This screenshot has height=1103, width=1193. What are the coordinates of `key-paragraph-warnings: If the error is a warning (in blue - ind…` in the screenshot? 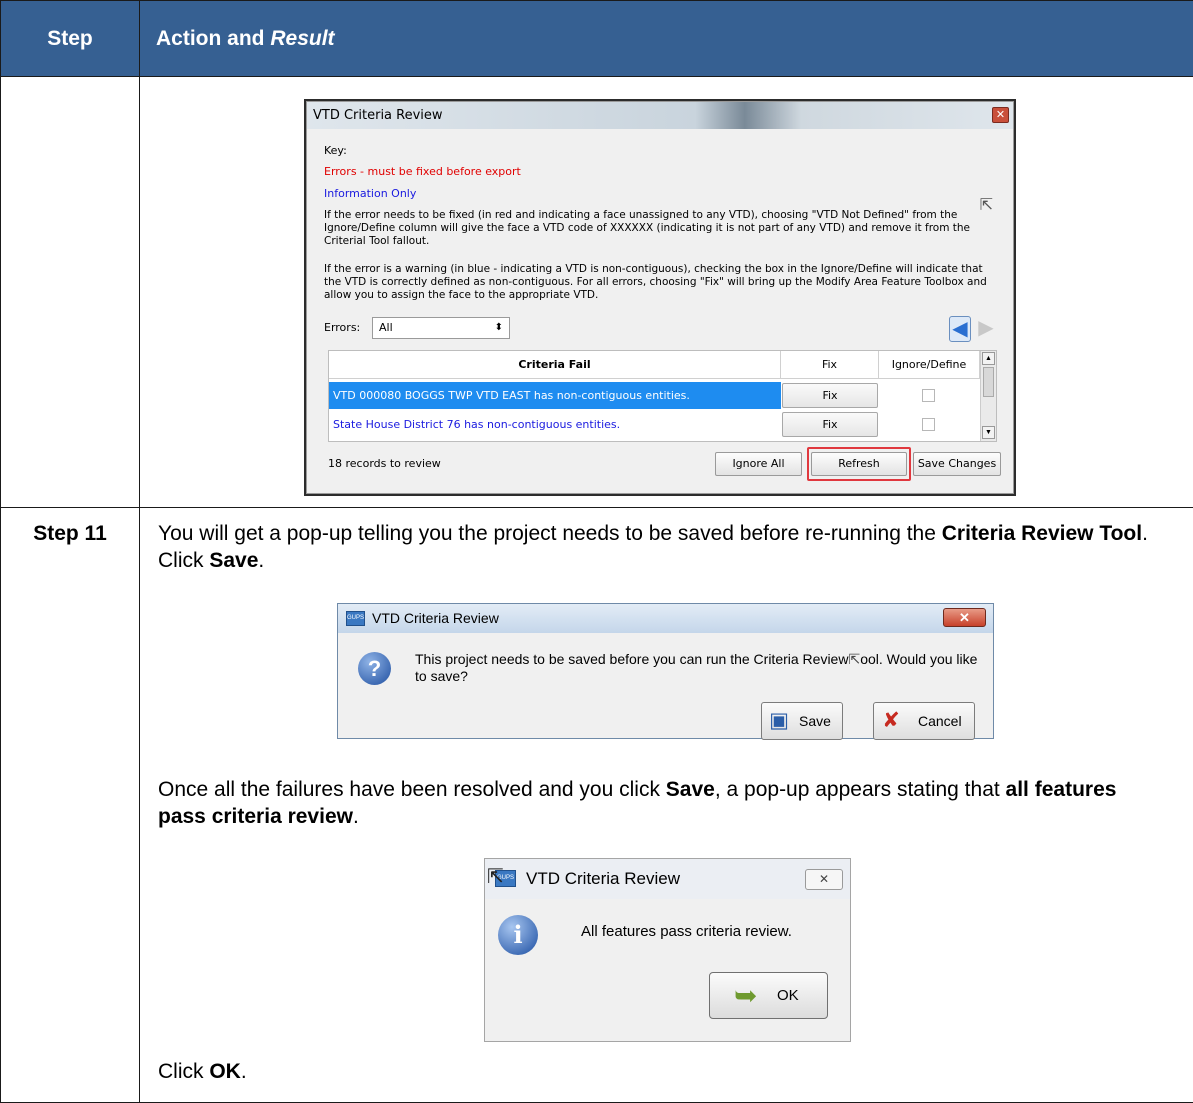 It's located at (655, 282).